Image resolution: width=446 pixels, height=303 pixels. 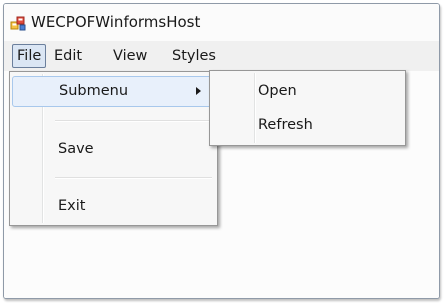 I want to click on menu-bar: File Edit View Styles, so click(x=221, y=56).